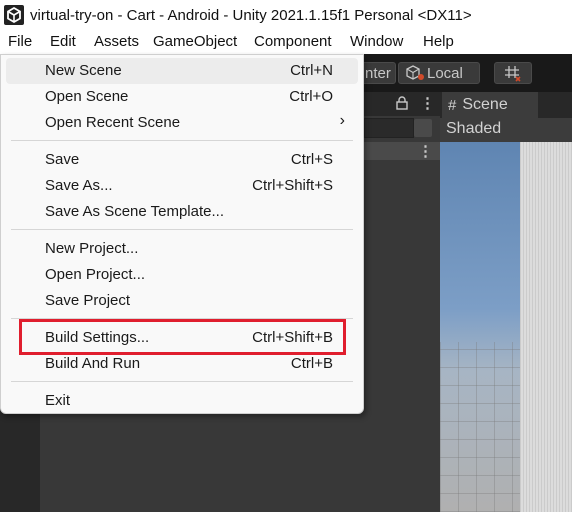 Image resolution: width=572 pixels, height=512 pixels. I want to click on menu-item-label: Build And Run, so click(93, 363).